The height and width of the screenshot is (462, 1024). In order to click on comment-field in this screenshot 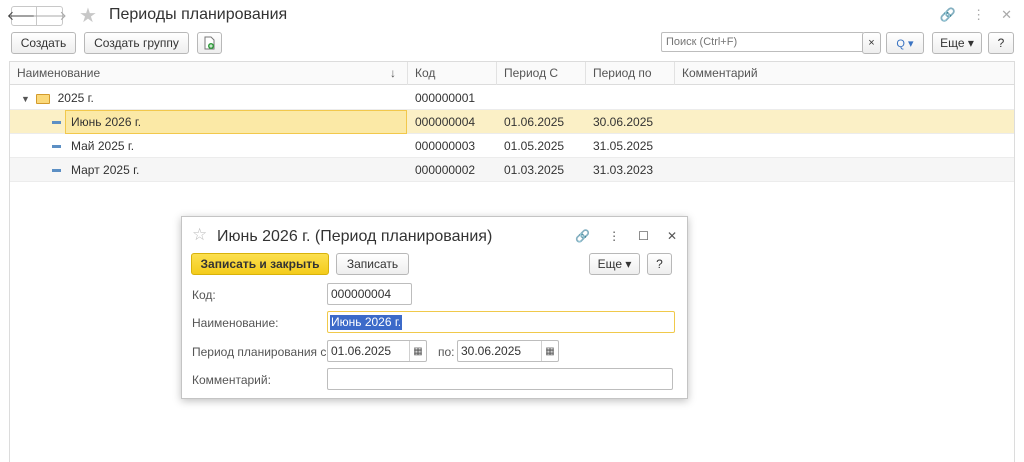, I will do `click(500, 379)`.